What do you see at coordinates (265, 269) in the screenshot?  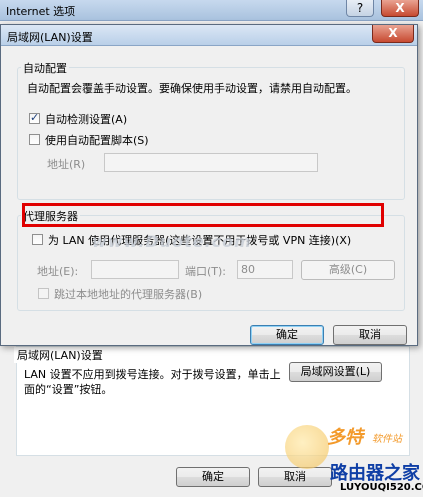 I see `proxy-port-input: 80` at bounding box center [265, 269].